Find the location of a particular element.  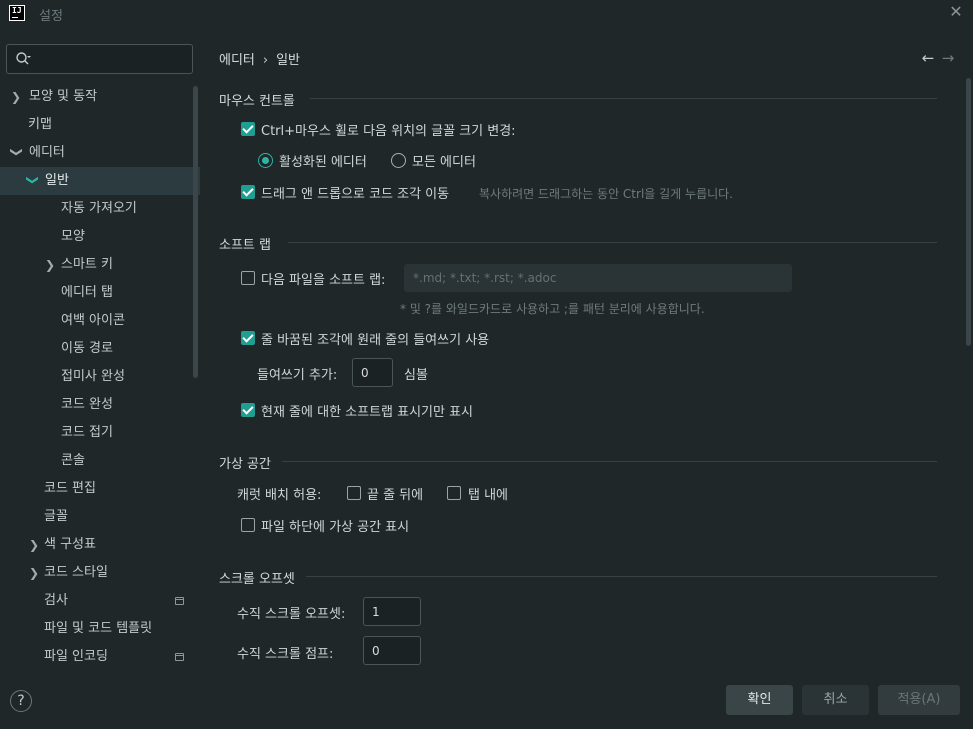

tree-item-label: 자동 가져오기 is located at coordinates (99, 208).